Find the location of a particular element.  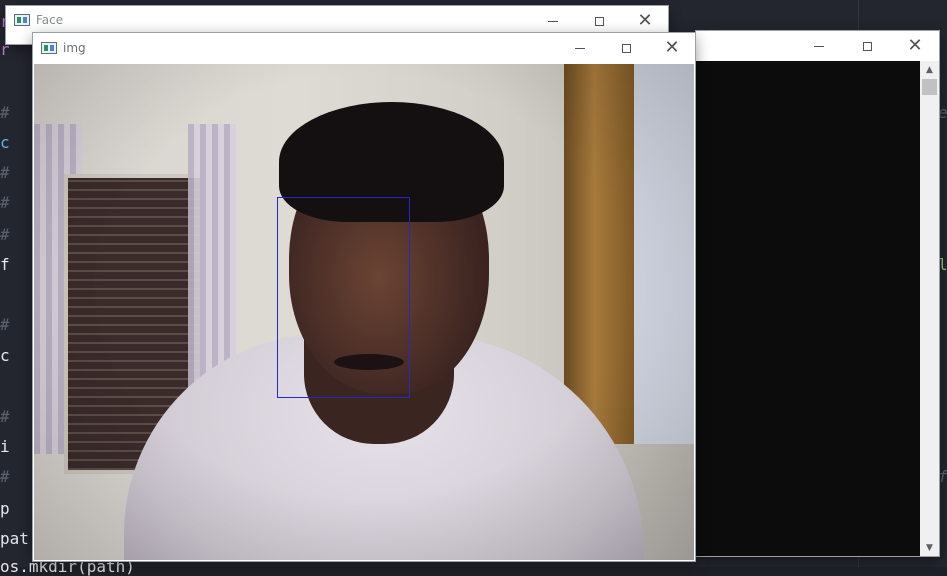

code-line-13: # is located at coordinates (5, 477).